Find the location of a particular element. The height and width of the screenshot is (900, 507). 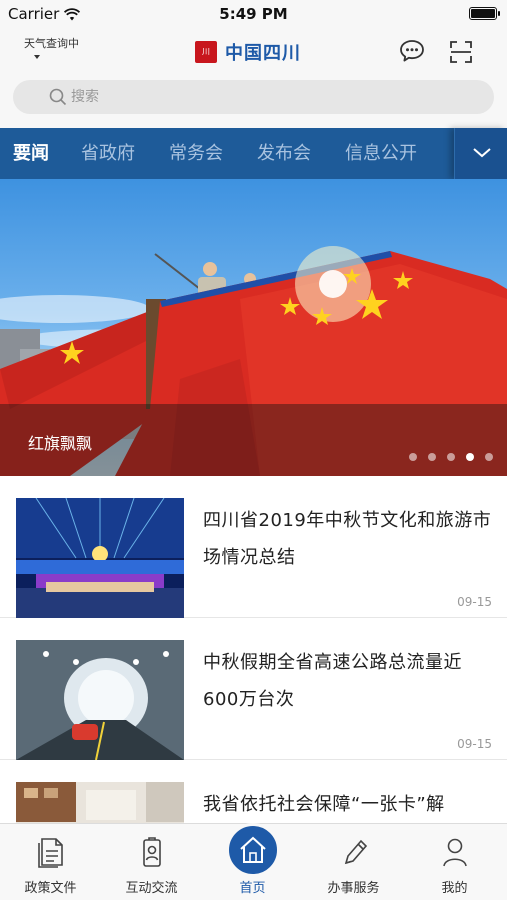

status-bar: Carrier 5:49 PM is located at coordinates (253, 14).